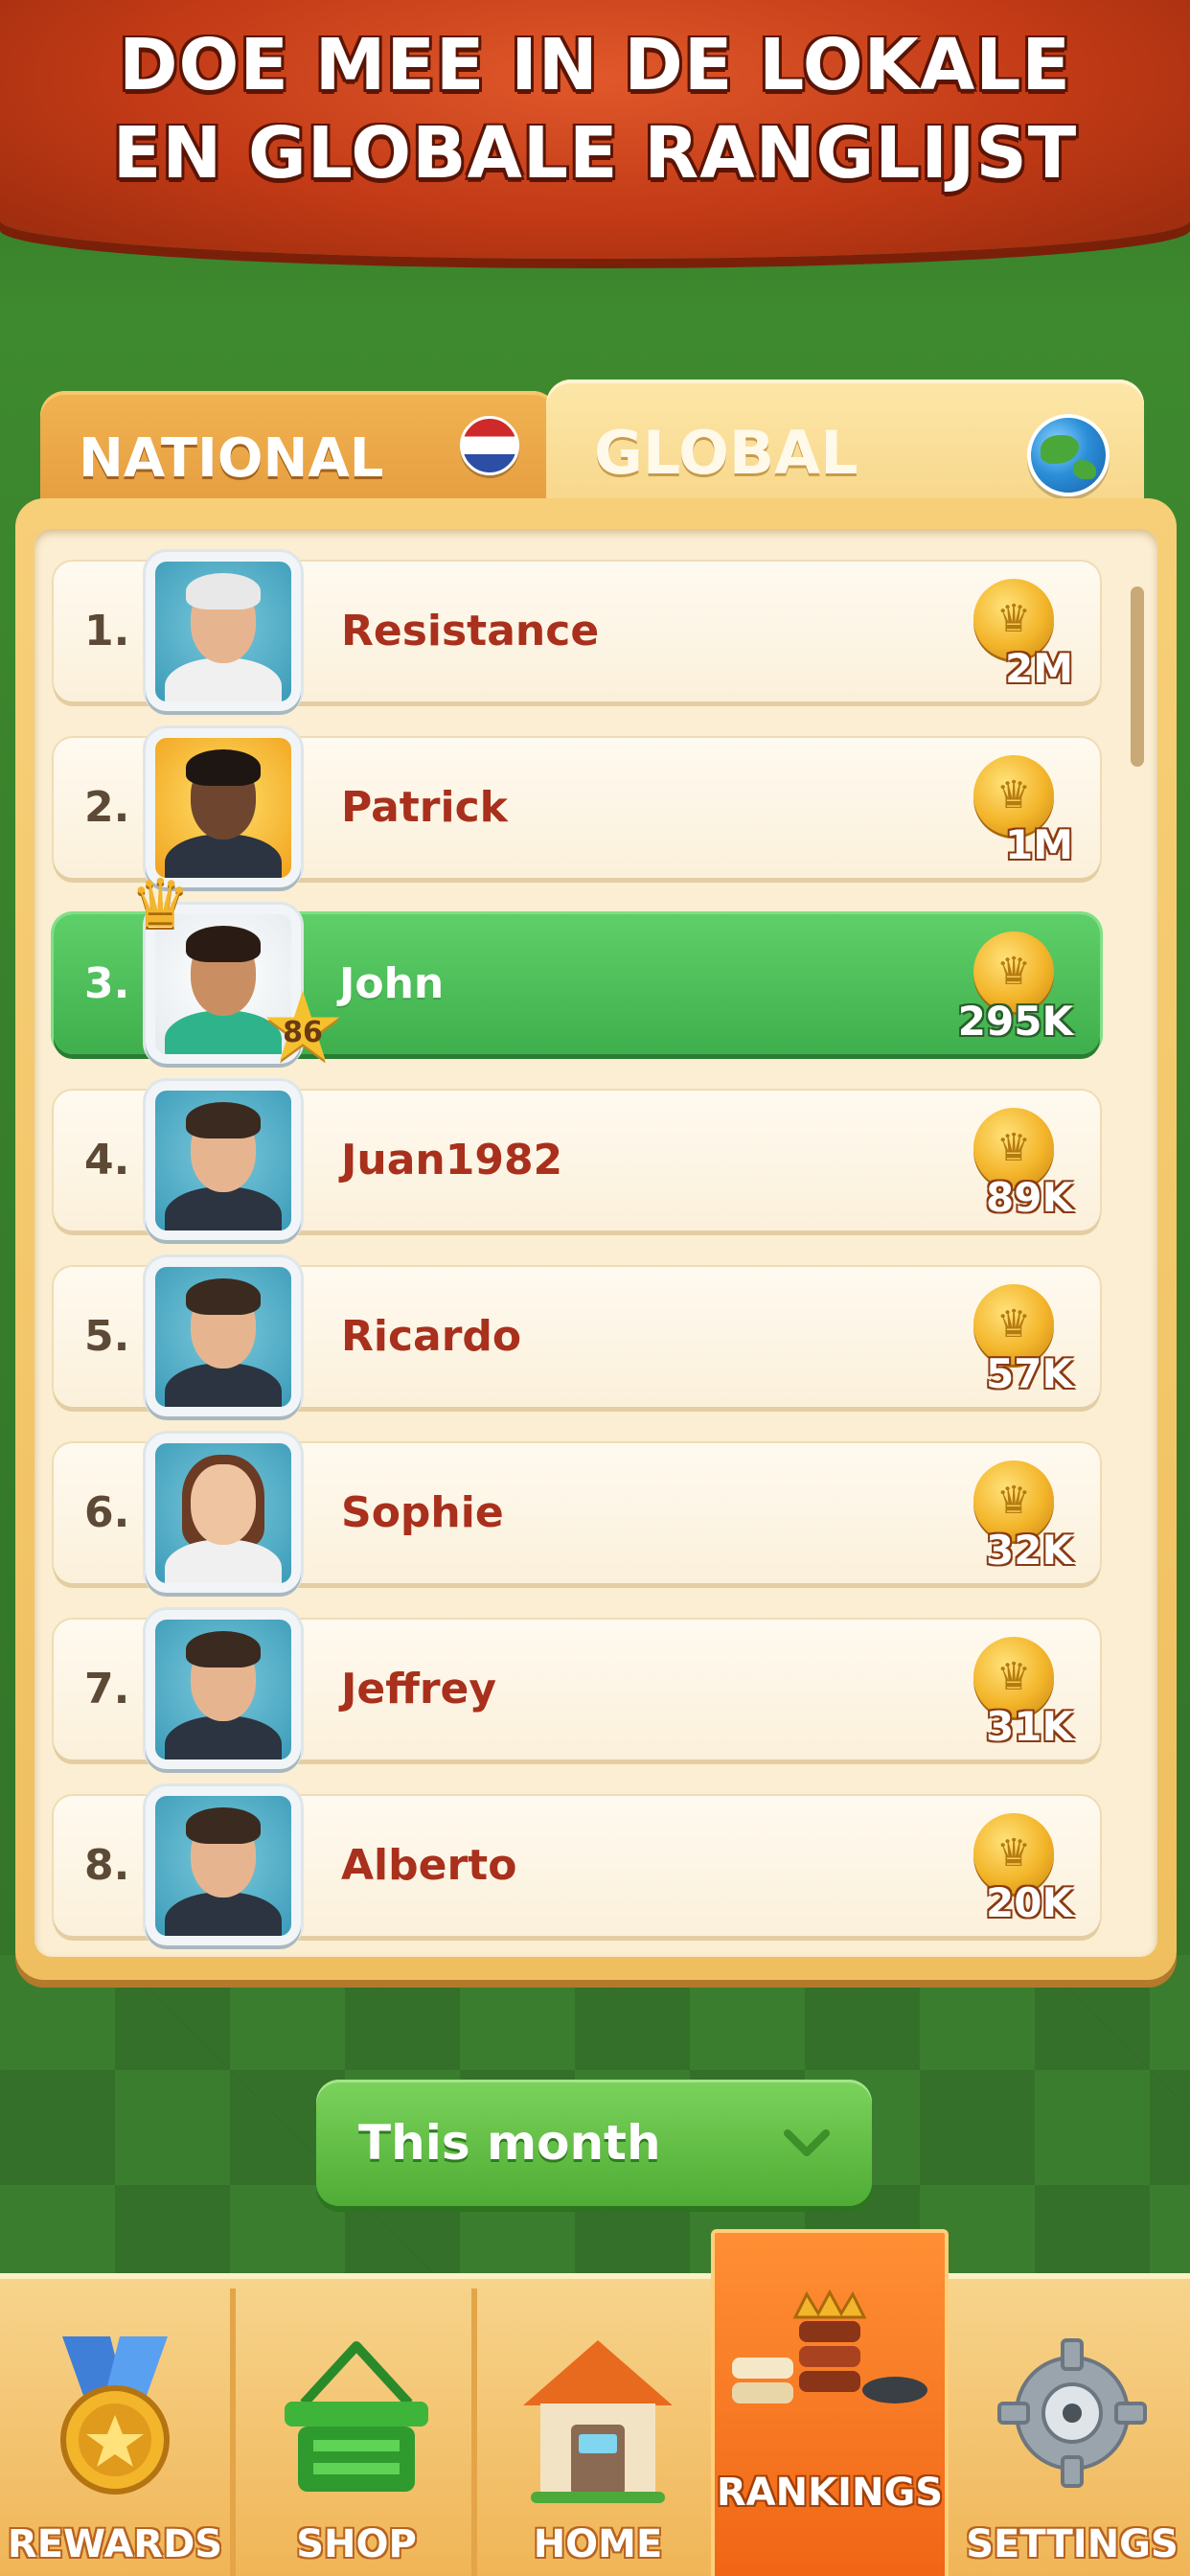 The image size is (1190, 2576). What do you see at coordinates (1030, 1197) in the screenshot?
I see `row-score: 89K` at bounding box center [1030, 1197].